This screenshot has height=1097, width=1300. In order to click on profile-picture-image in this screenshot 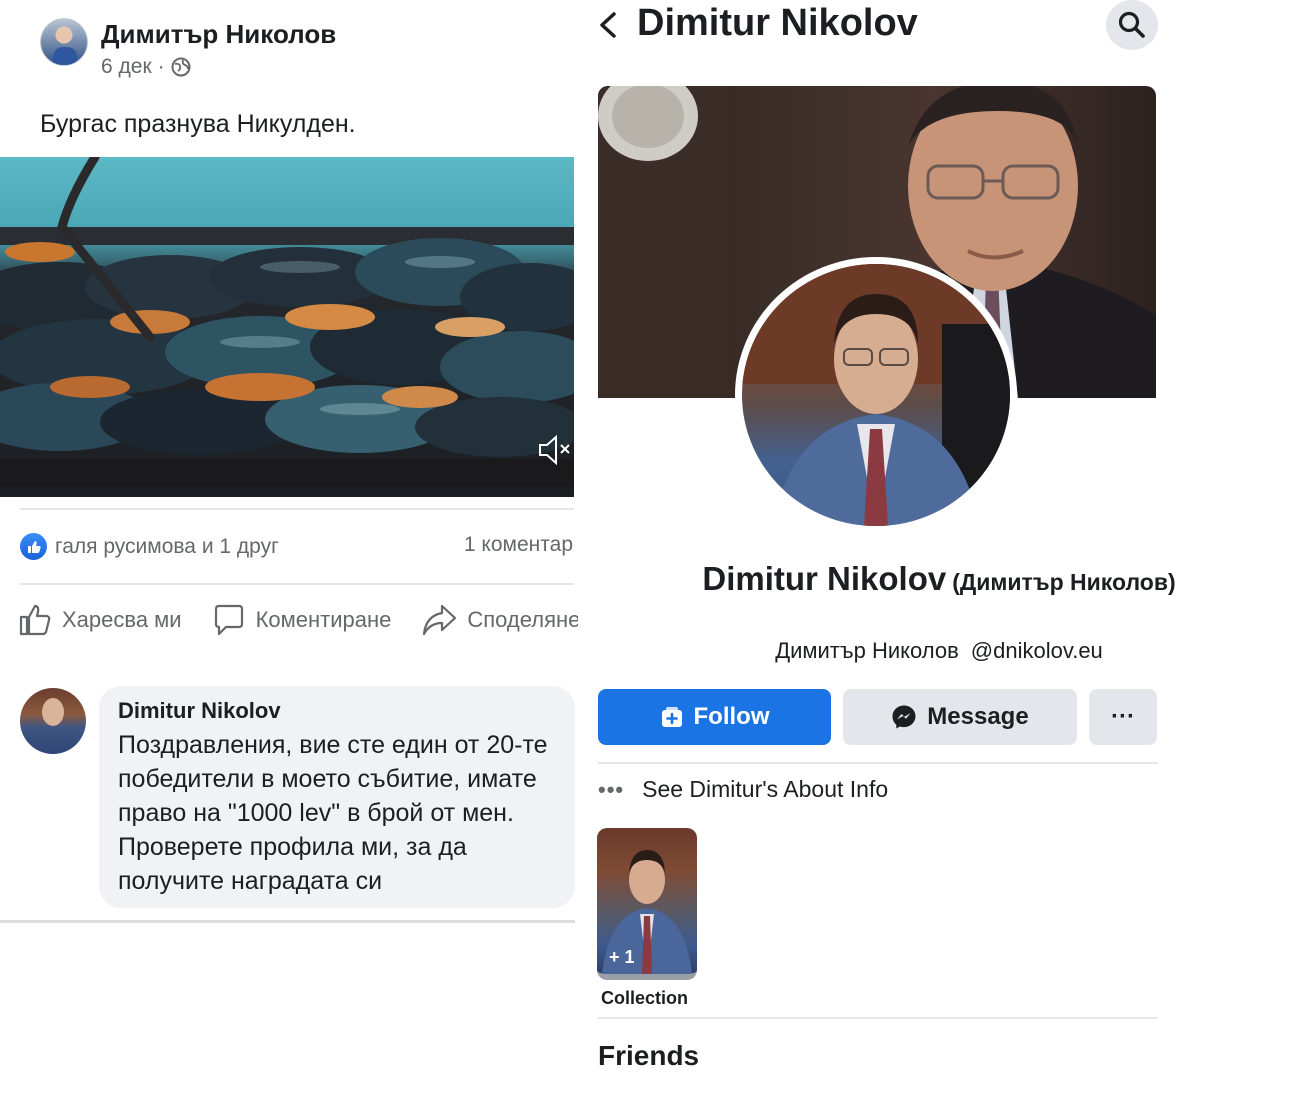, I will do `click(876, 395)`.